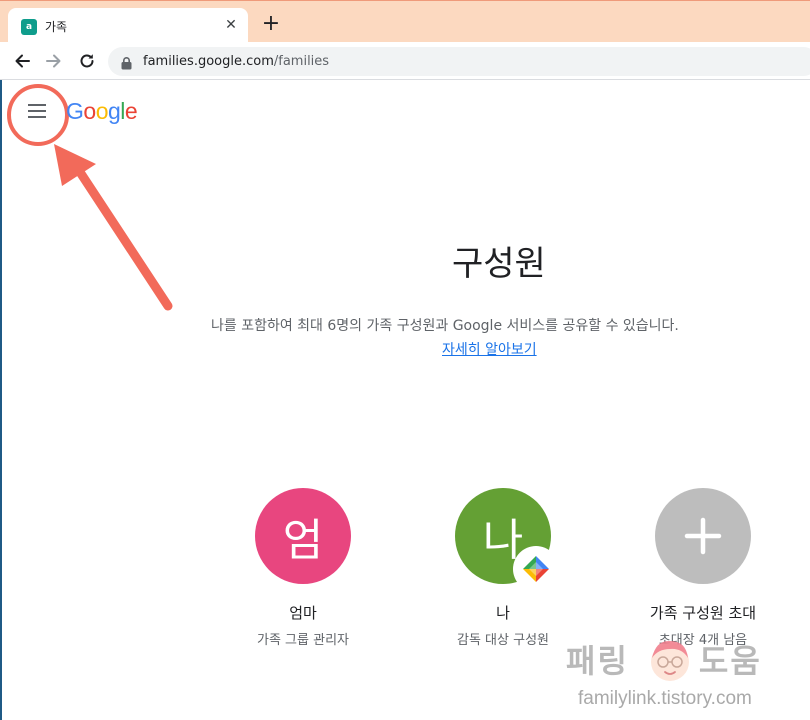  I want to click on browser-toolbar: families.google.com/families, so click(405, 61).